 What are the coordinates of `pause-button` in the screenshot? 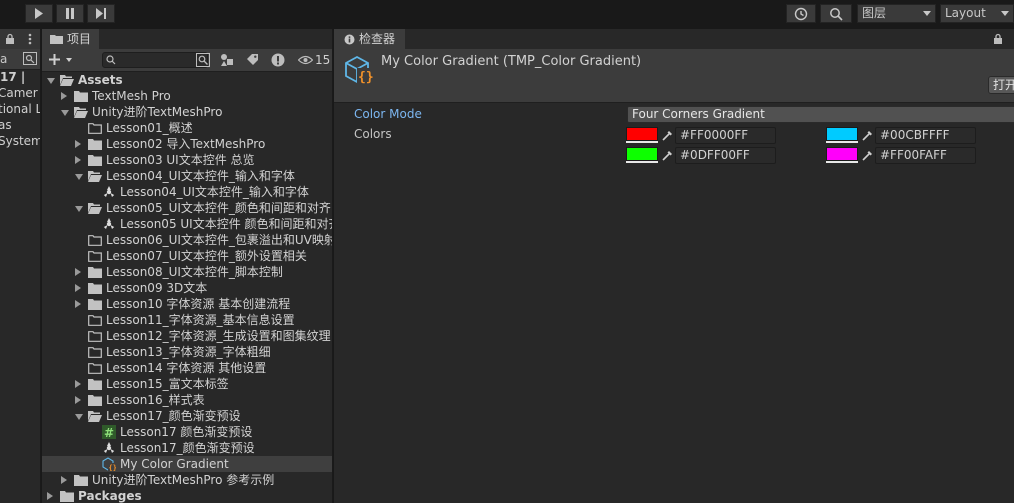 It's located at (70, 13).